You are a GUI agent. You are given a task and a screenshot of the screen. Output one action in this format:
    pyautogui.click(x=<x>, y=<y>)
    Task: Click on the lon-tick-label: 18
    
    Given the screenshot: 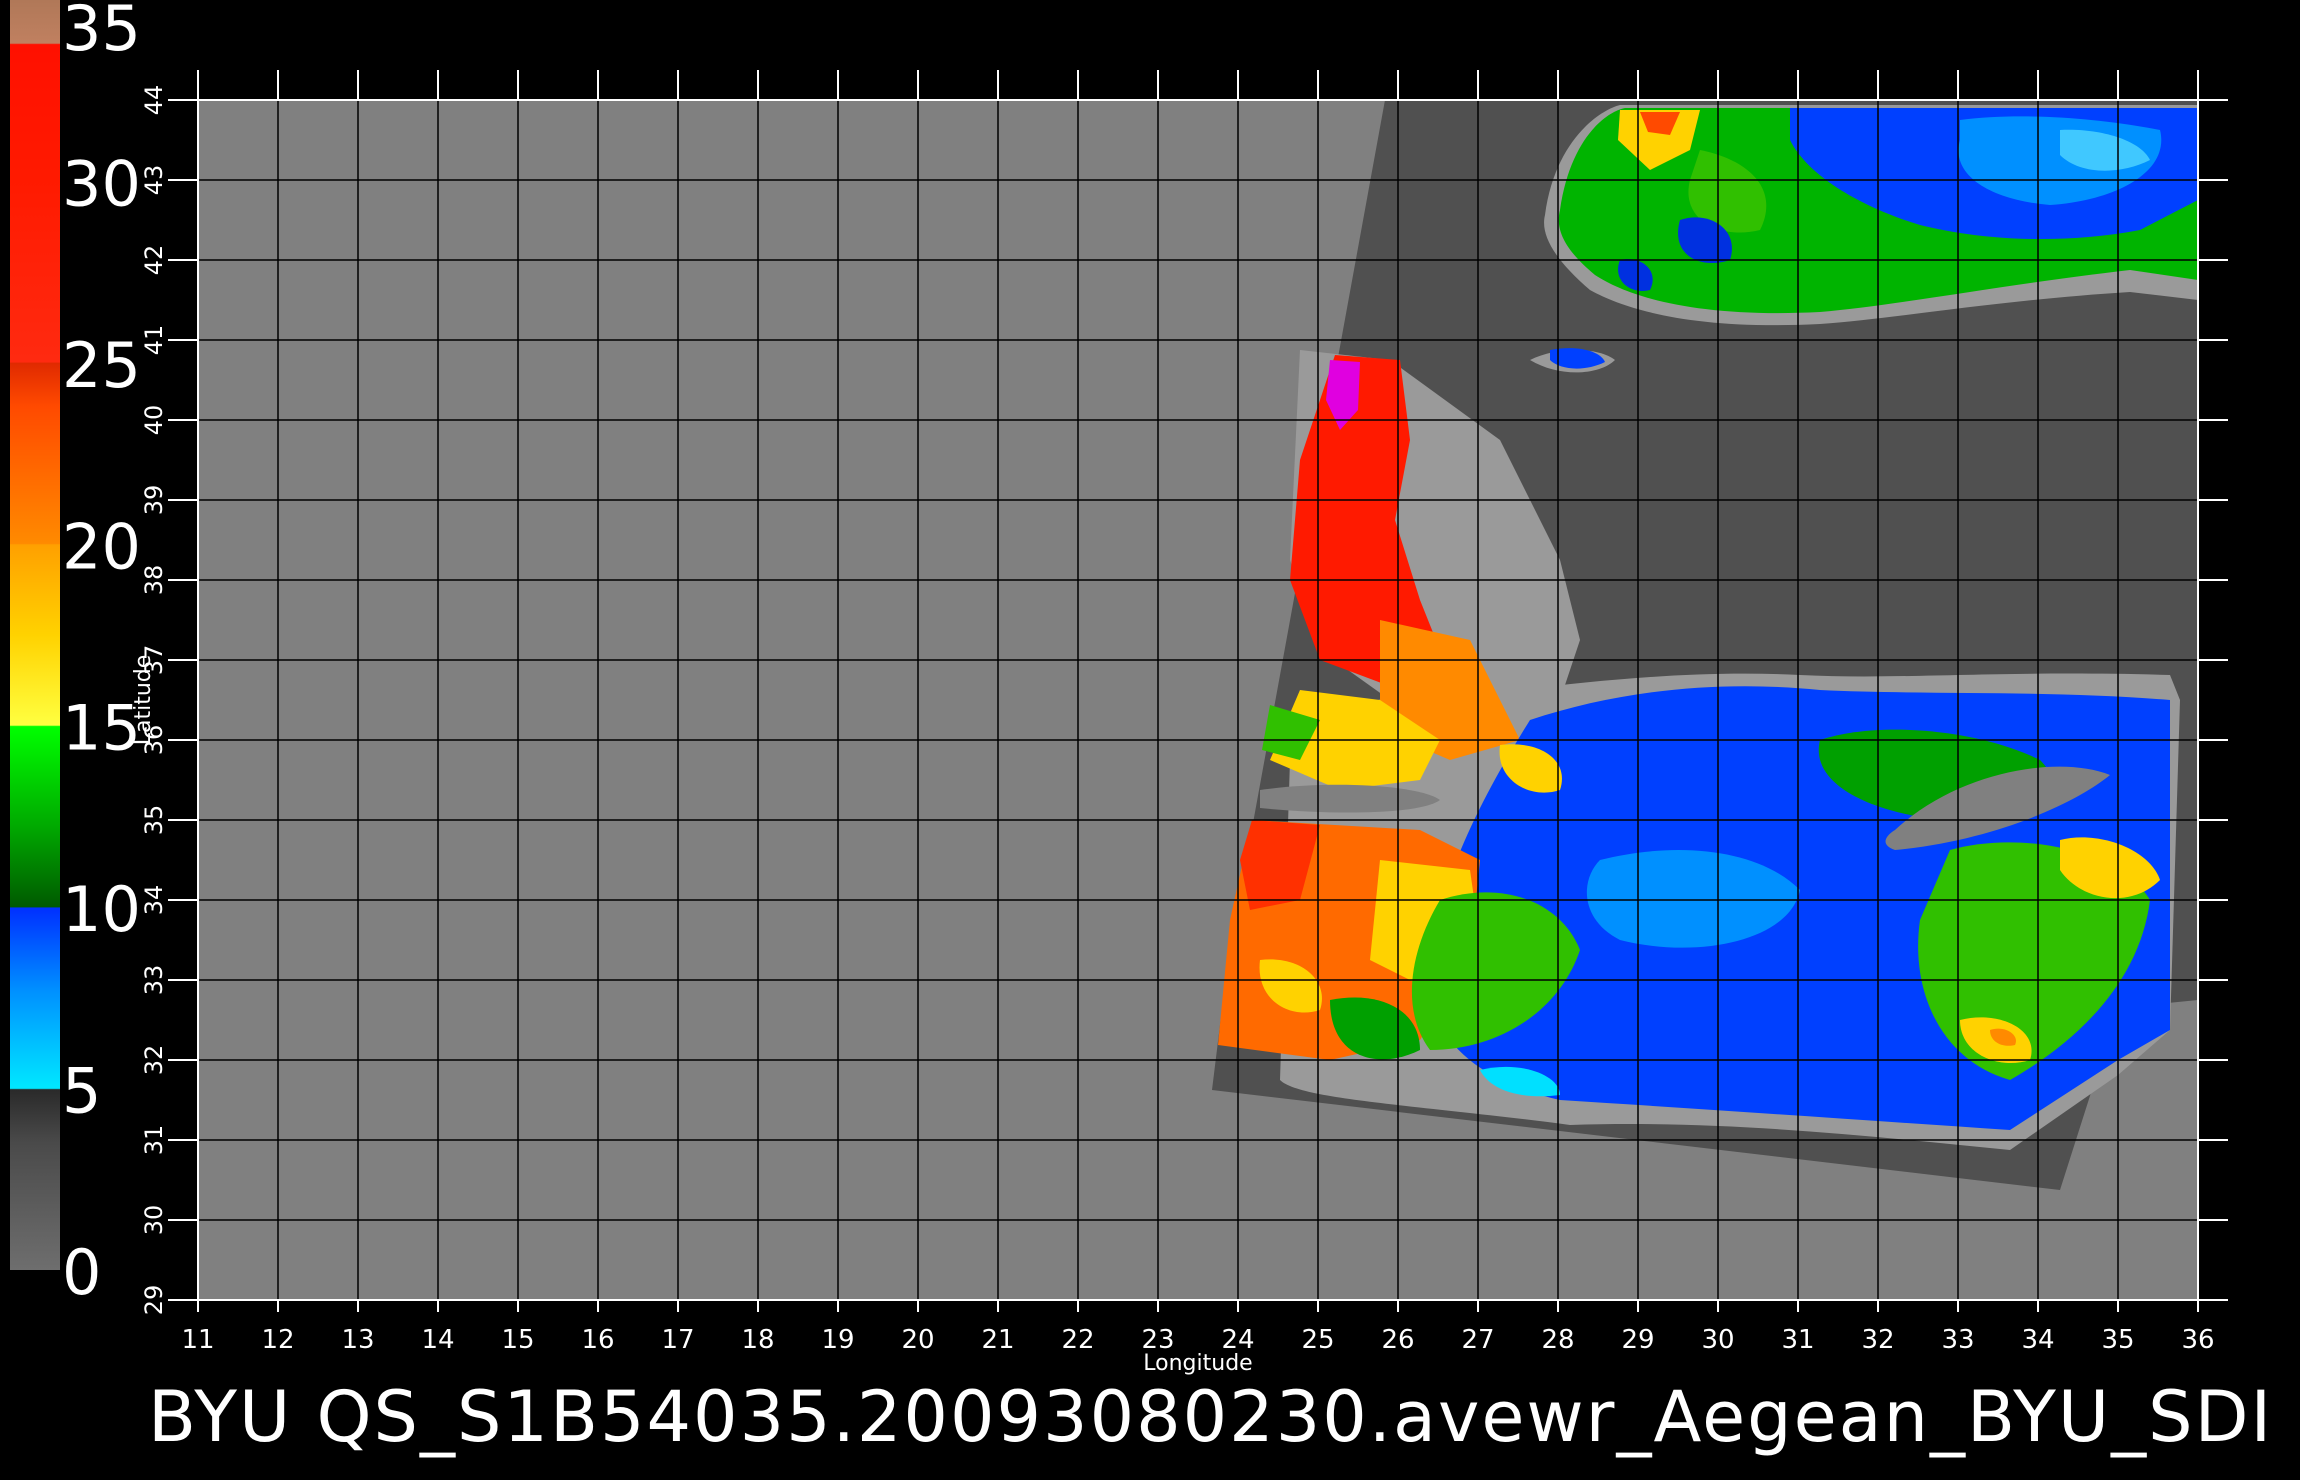 What is the action you would take?
    pyautogui.click(x=757, y=1340)
    